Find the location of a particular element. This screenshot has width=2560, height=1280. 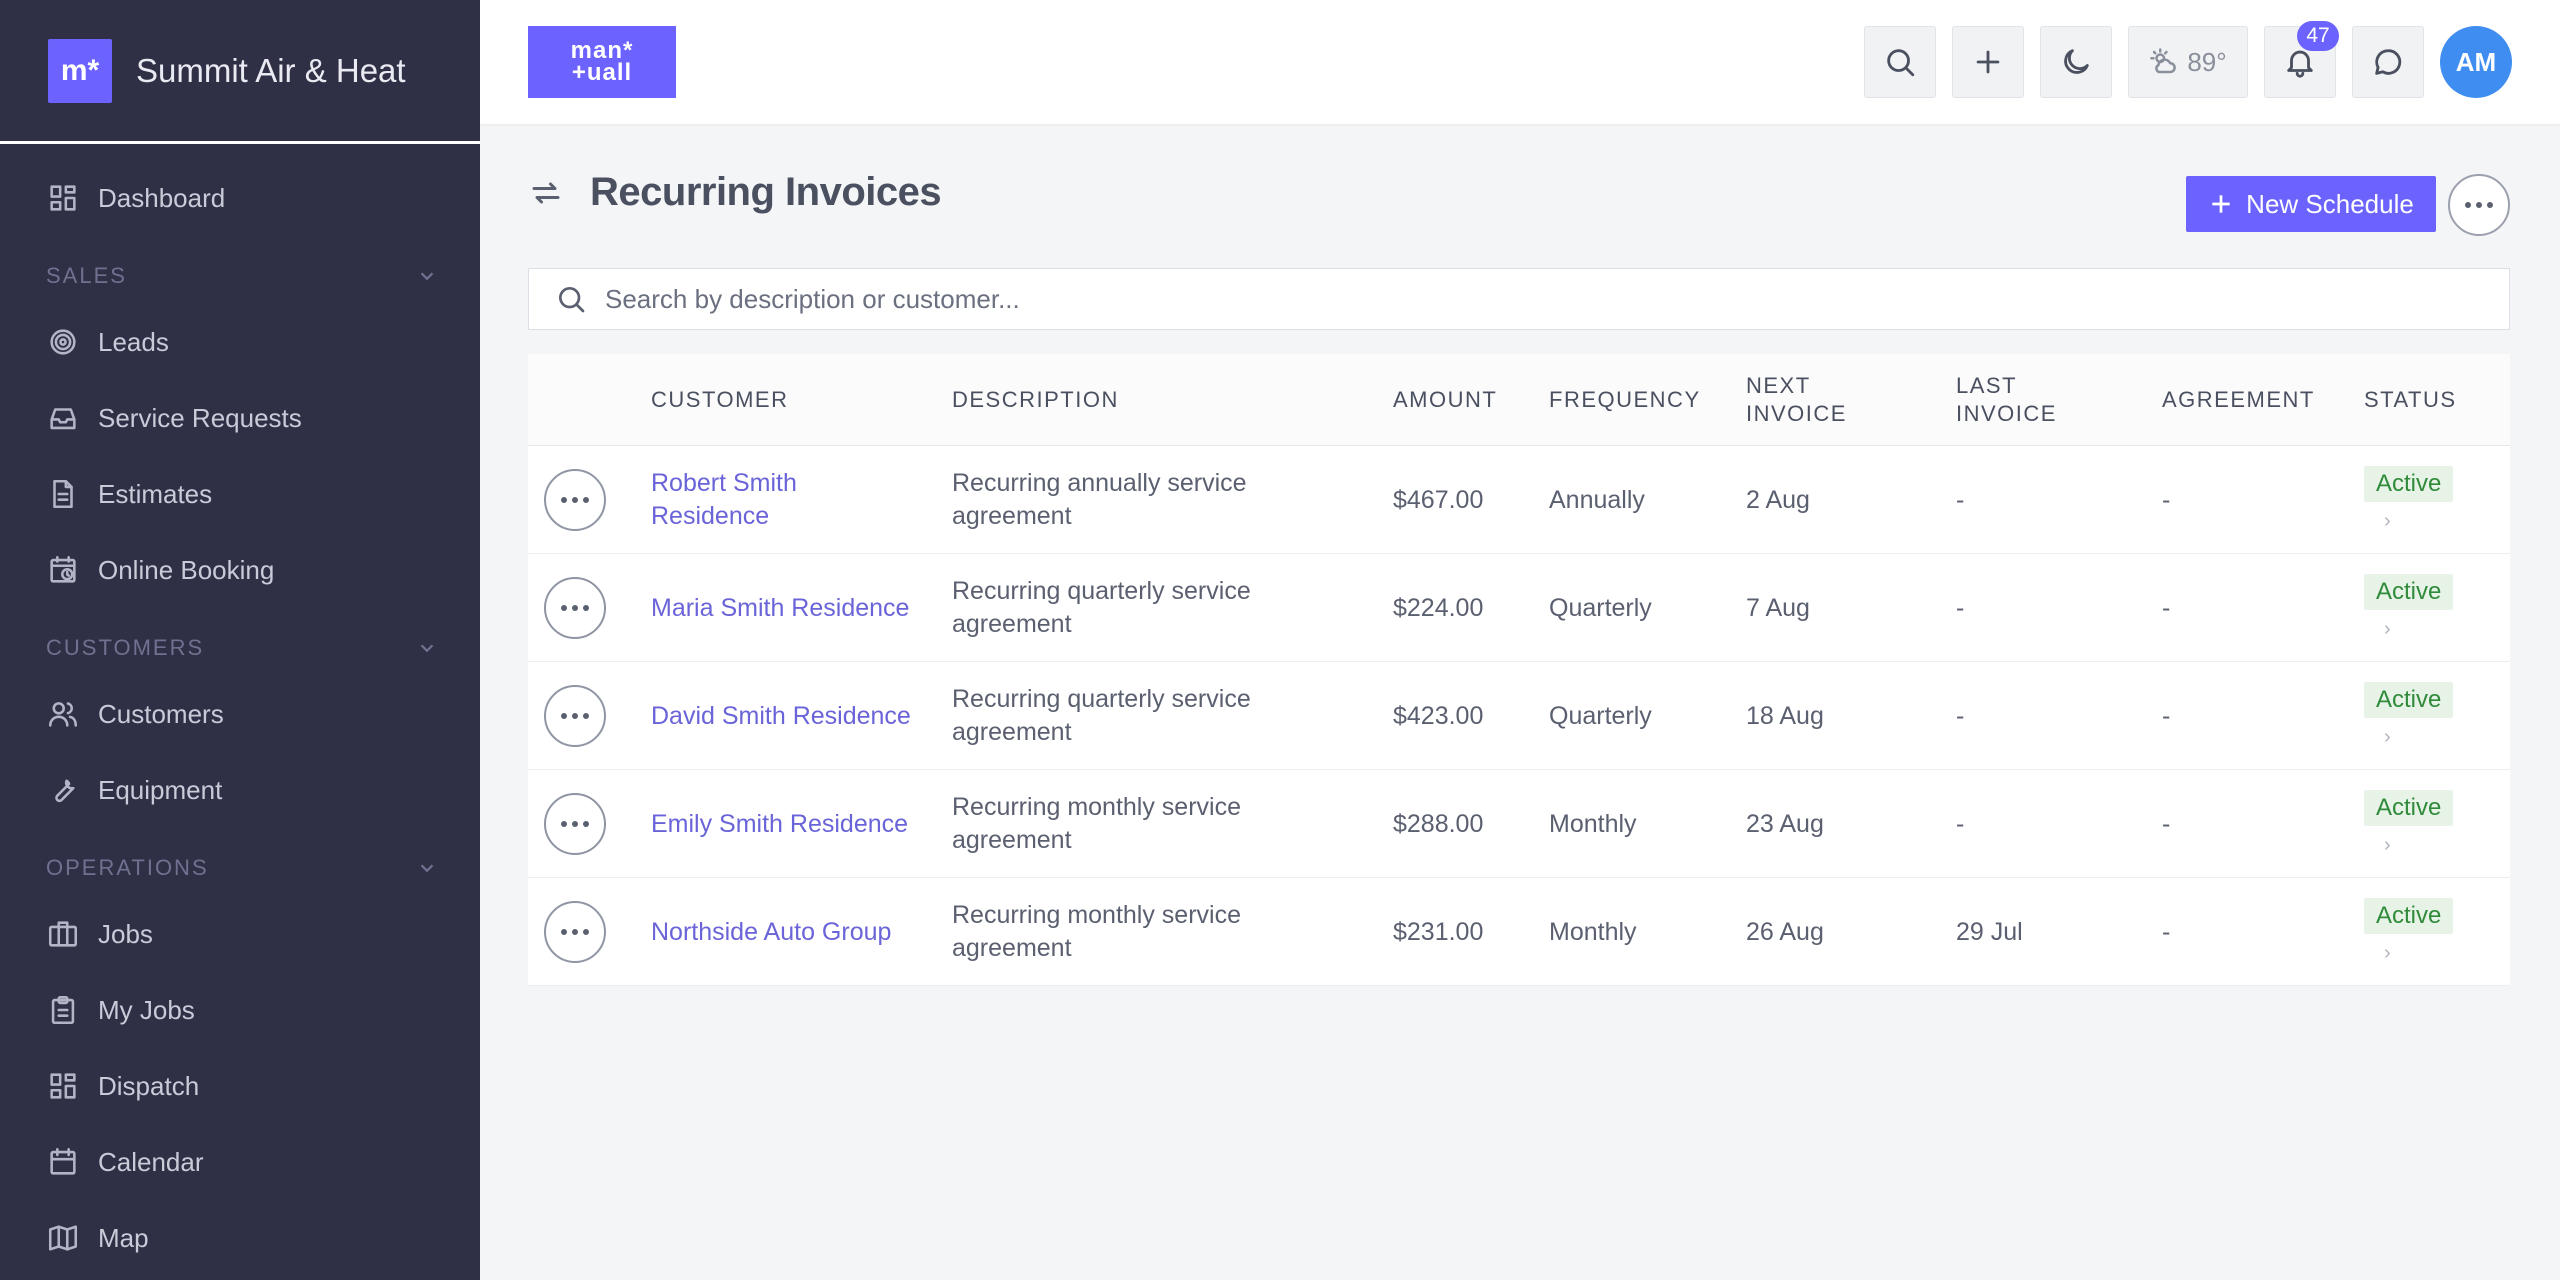

sidebar-item-label: Dashboard is located at coordinates (162, 197).